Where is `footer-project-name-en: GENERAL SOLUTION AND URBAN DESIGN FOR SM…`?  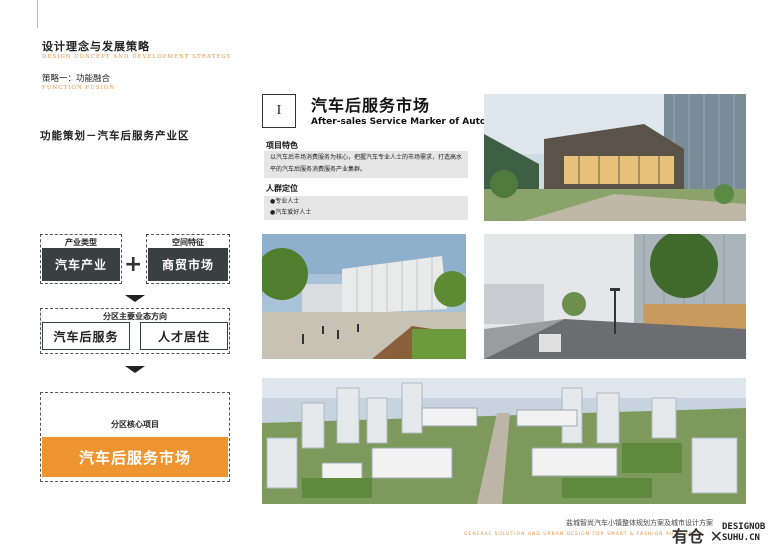
footer-project-name-en: GENERAL SOLUTION AND URBAN DESIGN FOR SM… is located at coordinates (584, 534).